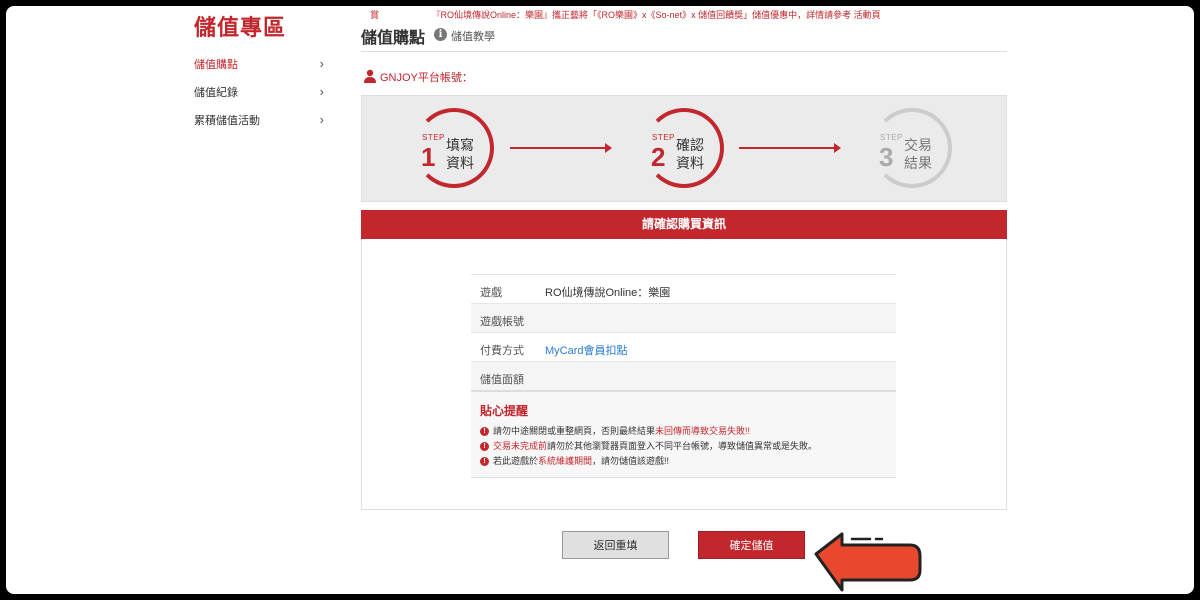  I want to click on sidebar-item-label: 儲值紀錄, so click(216, 93).